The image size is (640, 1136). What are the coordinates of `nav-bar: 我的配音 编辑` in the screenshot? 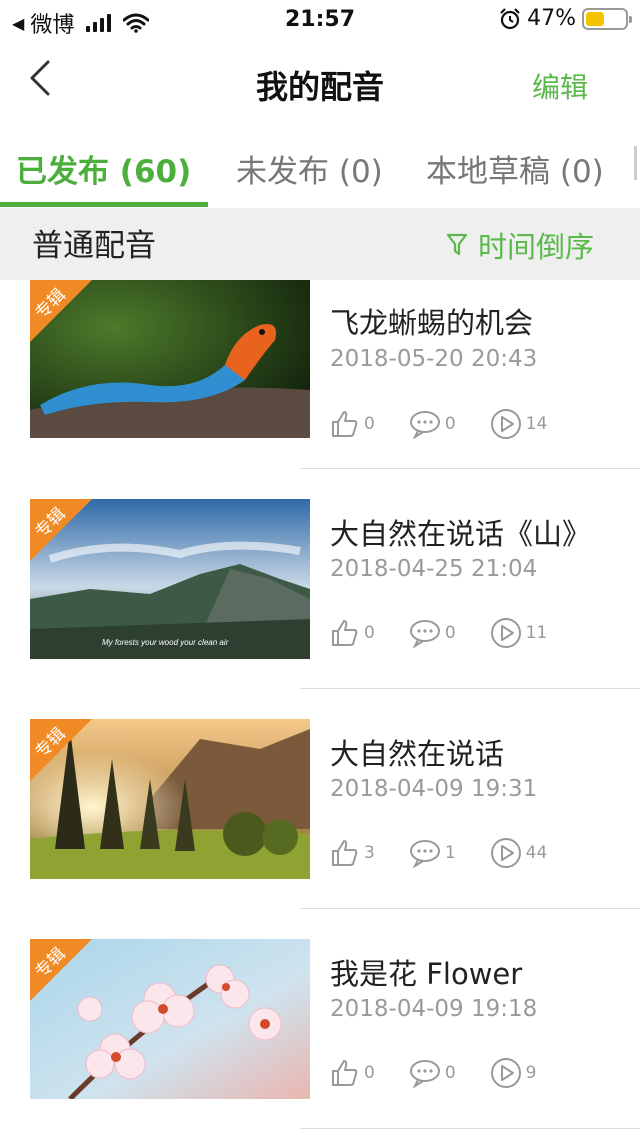 It's located at (320, 84).